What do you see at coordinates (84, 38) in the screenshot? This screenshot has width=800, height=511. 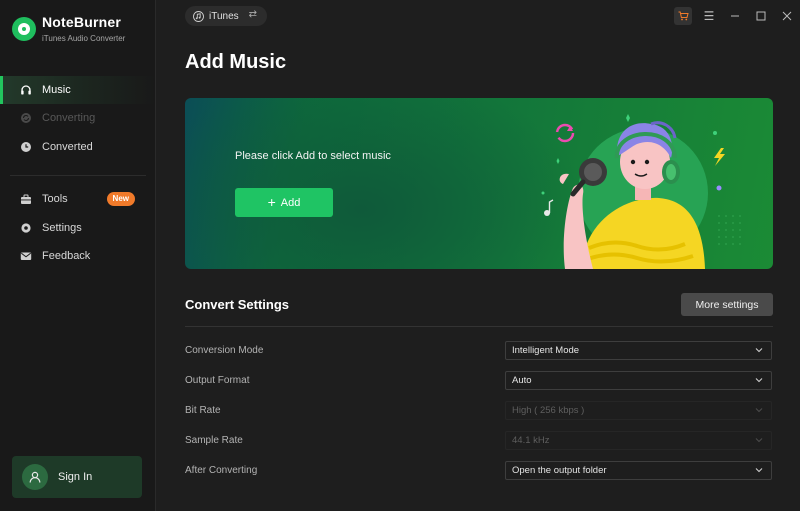 I see `app-subtitle: iTunes Audio Converter` at bounding box center [84, 38].